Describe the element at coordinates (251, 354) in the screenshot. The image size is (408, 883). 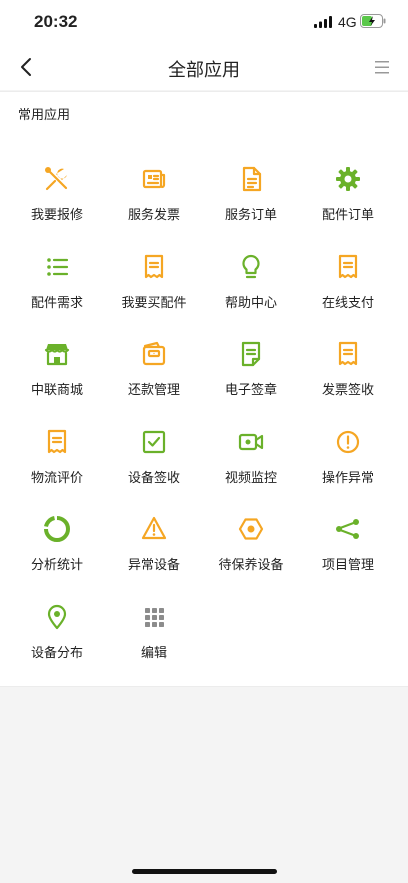
I see `signed-document-icon` at that location.